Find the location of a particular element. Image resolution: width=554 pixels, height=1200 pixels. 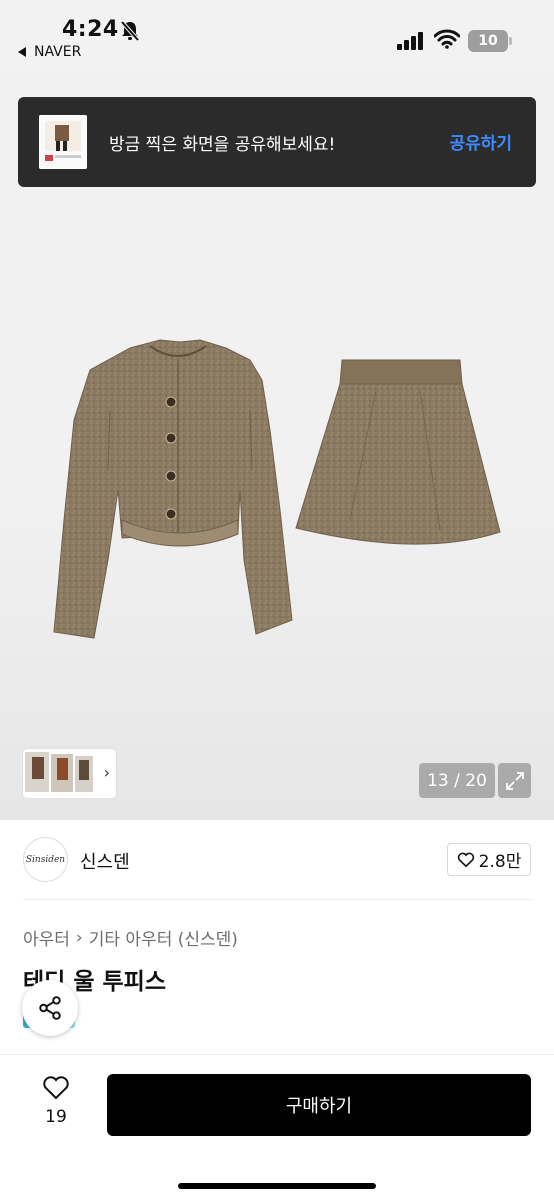

share-banner-text: 방금 찍은 화면을 공유해보세요! is located at coordinates (222, 145).